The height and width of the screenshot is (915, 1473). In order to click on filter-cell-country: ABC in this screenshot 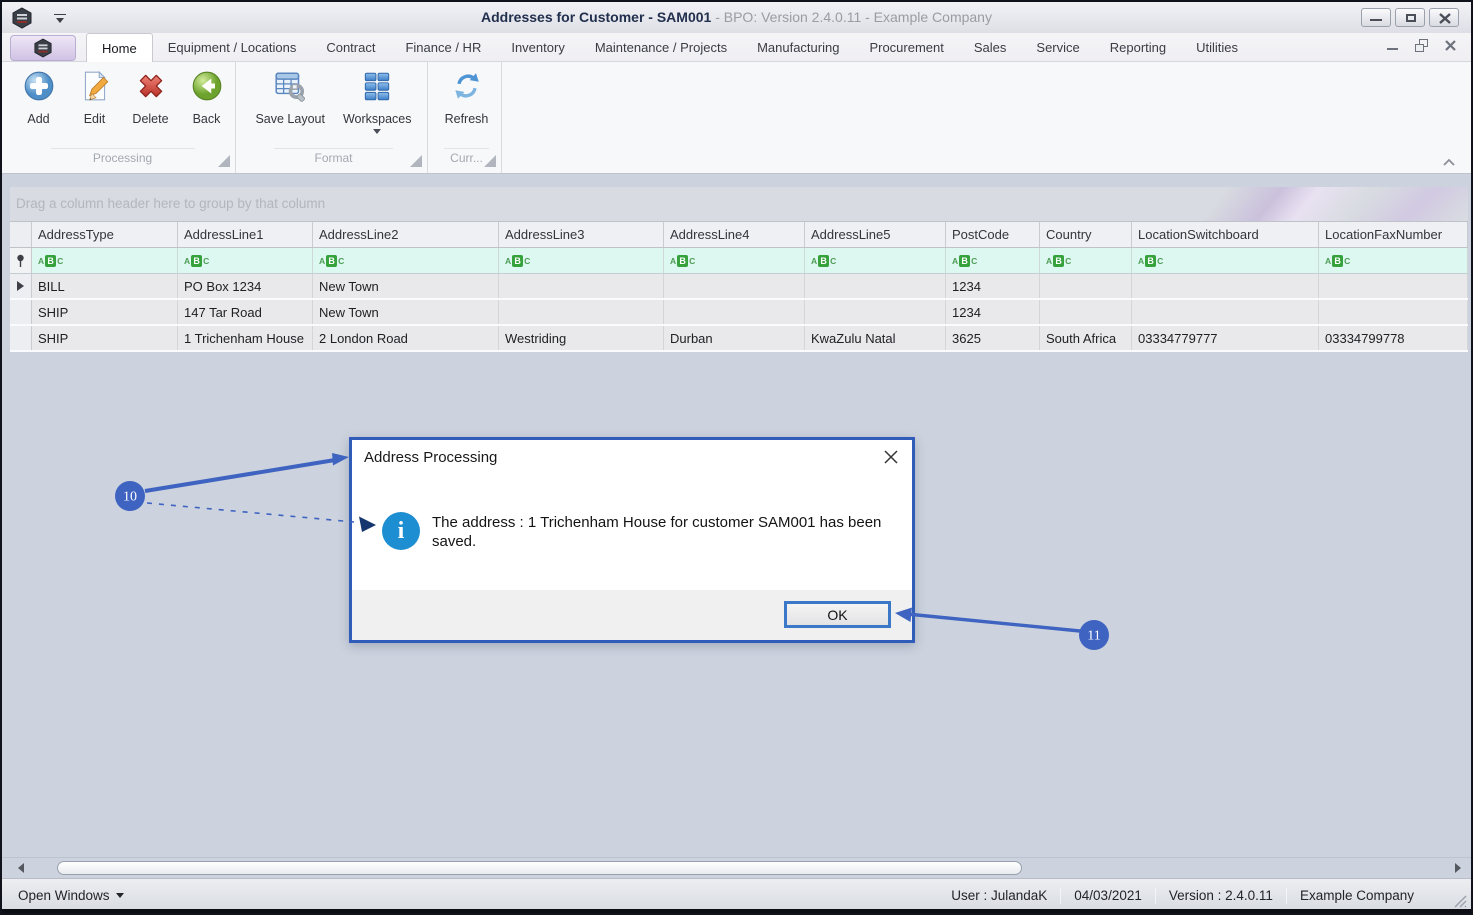, I will do `click(1086, 260)`.